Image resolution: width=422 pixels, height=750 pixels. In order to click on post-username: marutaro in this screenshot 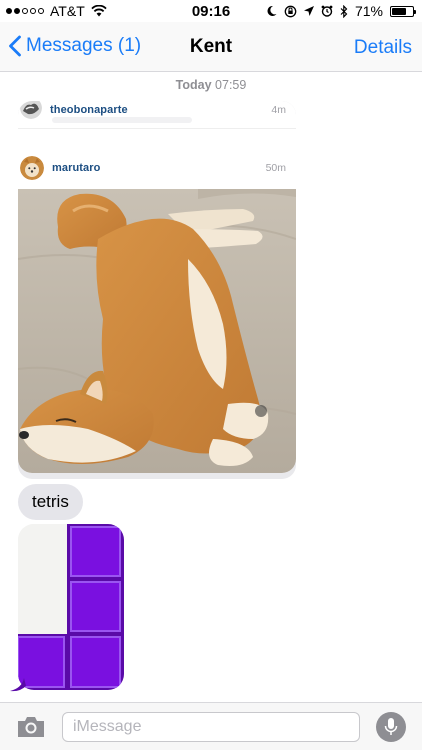, I will do `click(76, 168)`.